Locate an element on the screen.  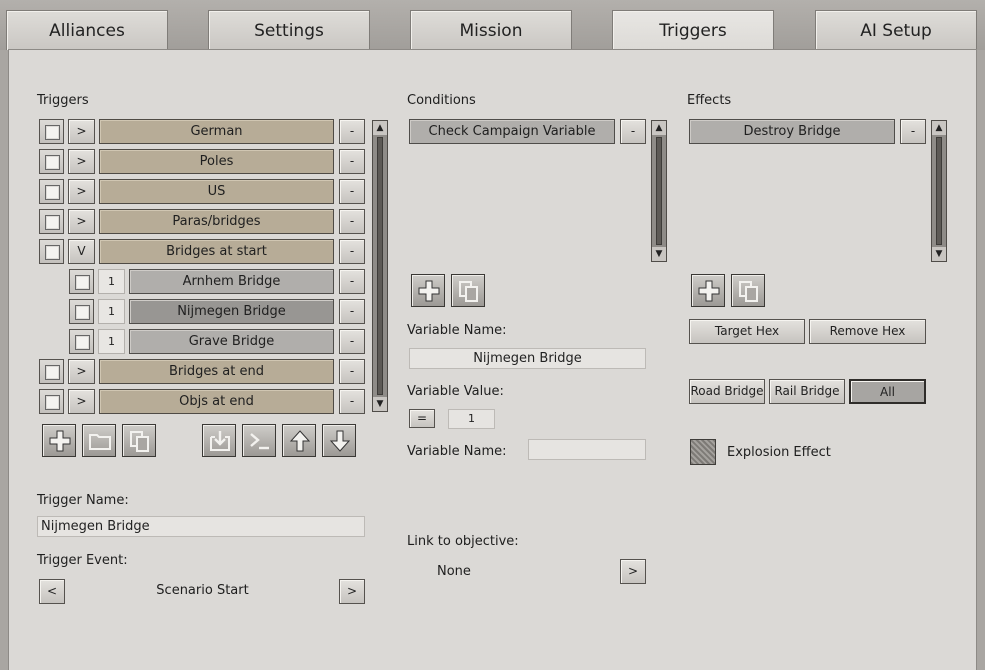
link-objective-next-button: > is located at coordinates (633, 571).